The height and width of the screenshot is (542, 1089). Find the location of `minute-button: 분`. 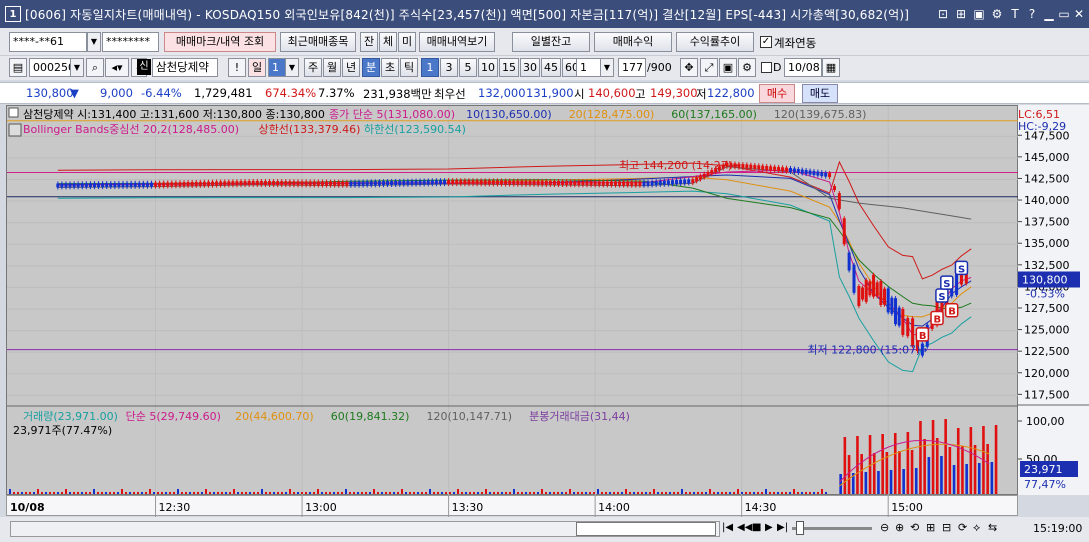

minute-button: 분 is located at coordinates (371, 67).